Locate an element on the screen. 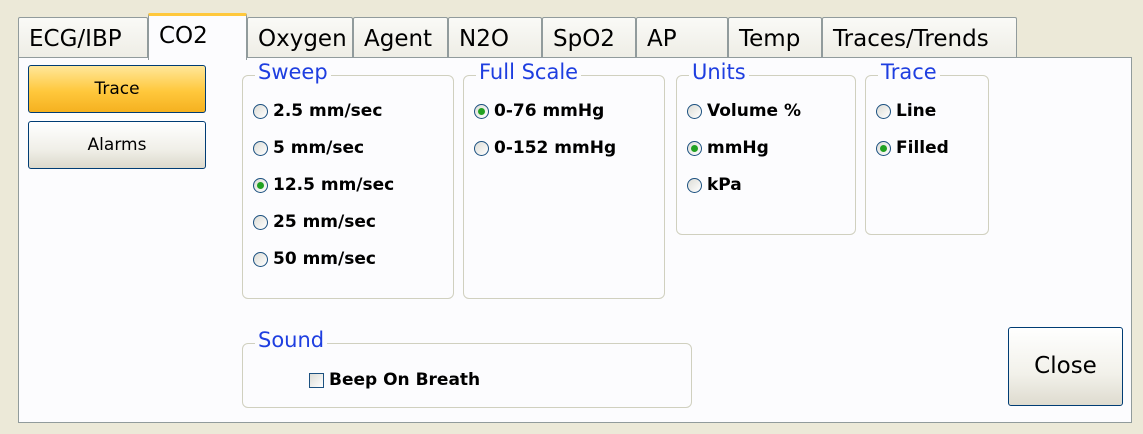 The width and height of the screenshot is (1143, 434). units-option-kpa: kPa is located at coordinates (714, 185).